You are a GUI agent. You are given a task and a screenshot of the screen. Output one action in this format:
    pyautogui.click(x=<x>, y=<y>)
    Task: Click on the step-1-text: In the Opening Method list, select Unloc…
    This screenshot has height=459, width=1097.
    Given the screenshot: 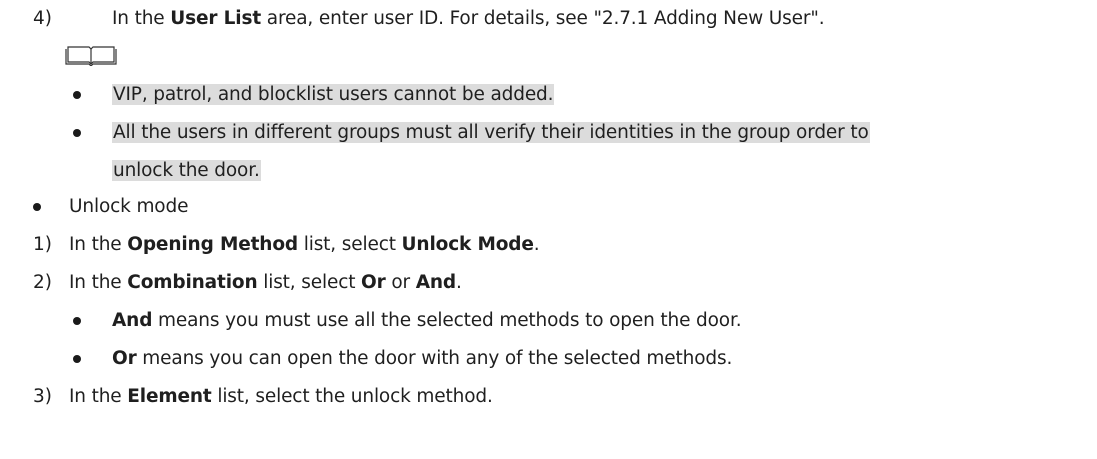 What is the action you would take?
    pyautogui.click(x=304, y=244)
    